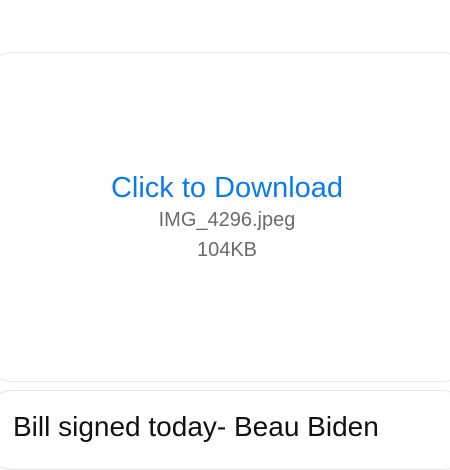 The image size is (450, 470). What do you see at coordinates (227, 250) in the screenshot?
I see `file-size: 104KB` at bounding box center [227, 250].